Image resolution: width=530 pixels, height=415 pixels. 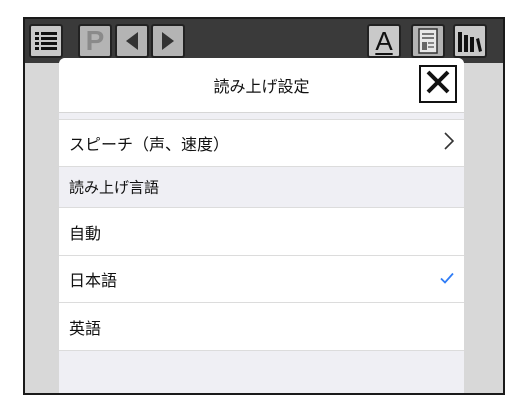 I want to click on speech-settings-label: スピーチ（声、速度）, so click(x=149, y=144).